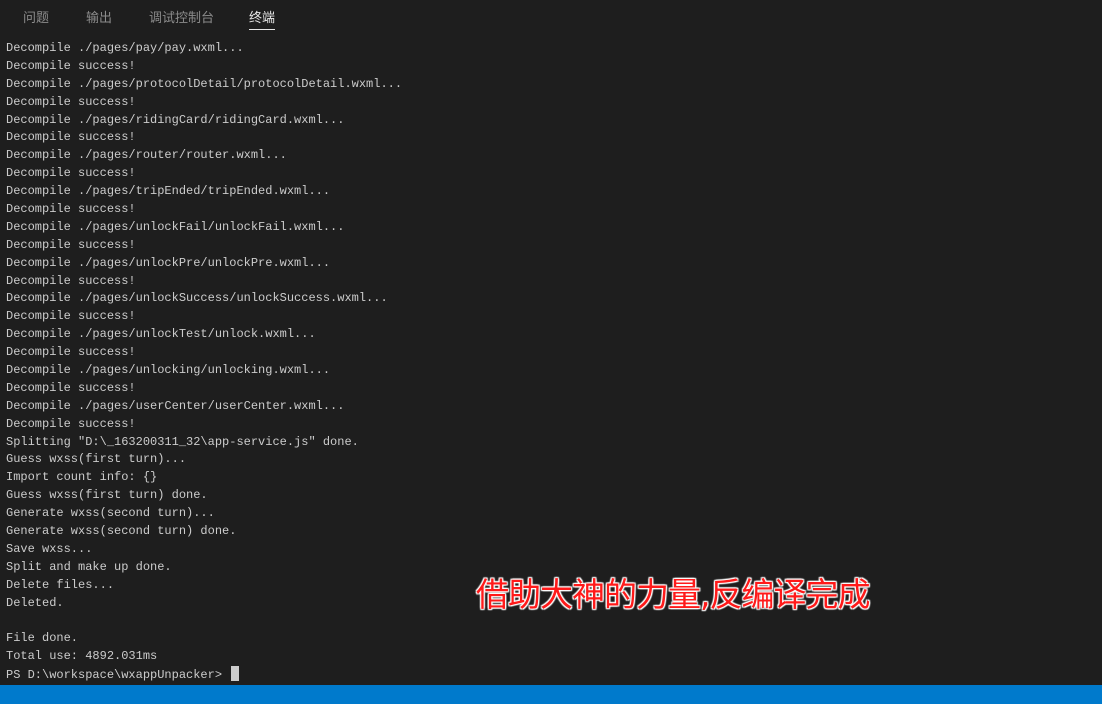 This screenshot has width=1102, height=704. Describe the element at coordinates (82, 656) in the screenshot. I see `terminal-line: Total use: 4892.031ms` at that location.